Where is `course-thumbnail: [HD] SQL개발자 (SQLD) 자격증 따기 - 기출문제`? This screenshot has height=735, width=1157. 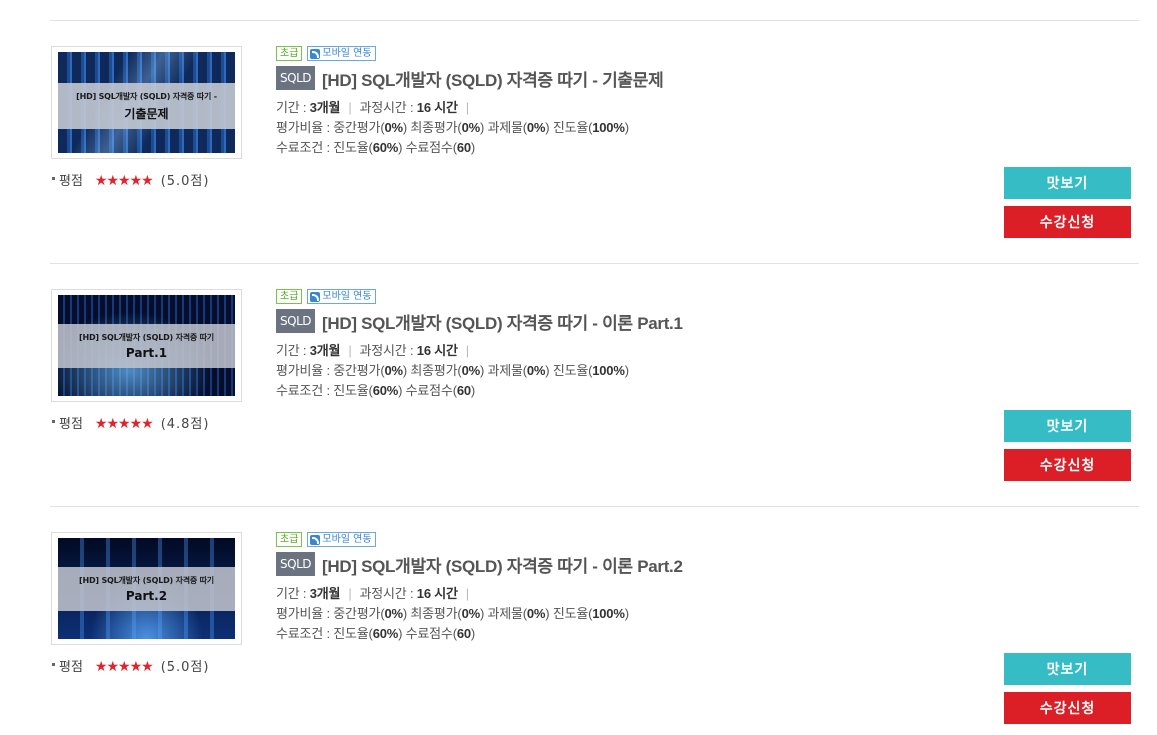 course-thumbnail: [HD] SQL개발자 (SQLD) 자격증 따기 - 기출문제 is located at coordinates (146, 102).